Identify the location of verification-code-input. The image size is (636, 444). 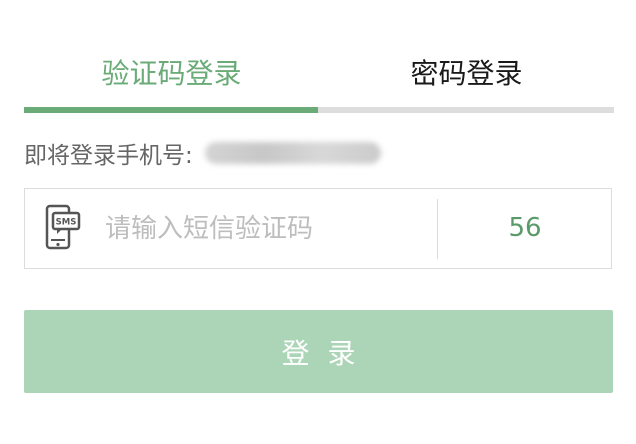
(265, 229).